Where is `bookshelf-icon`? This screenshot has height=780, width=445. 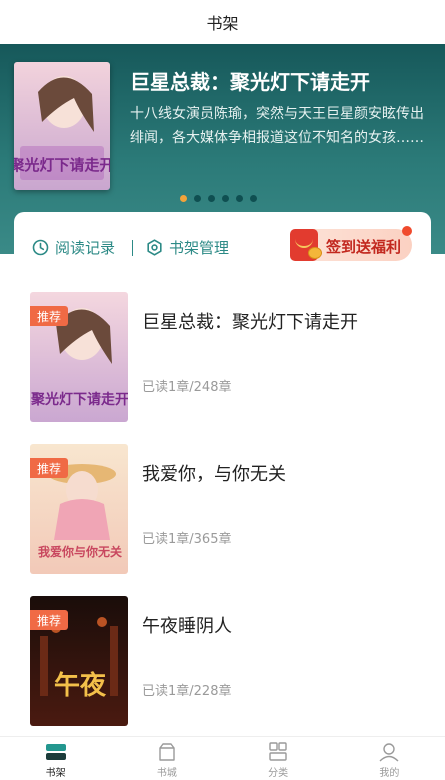 bookshelf-icon is located at coordinates (55, 752).